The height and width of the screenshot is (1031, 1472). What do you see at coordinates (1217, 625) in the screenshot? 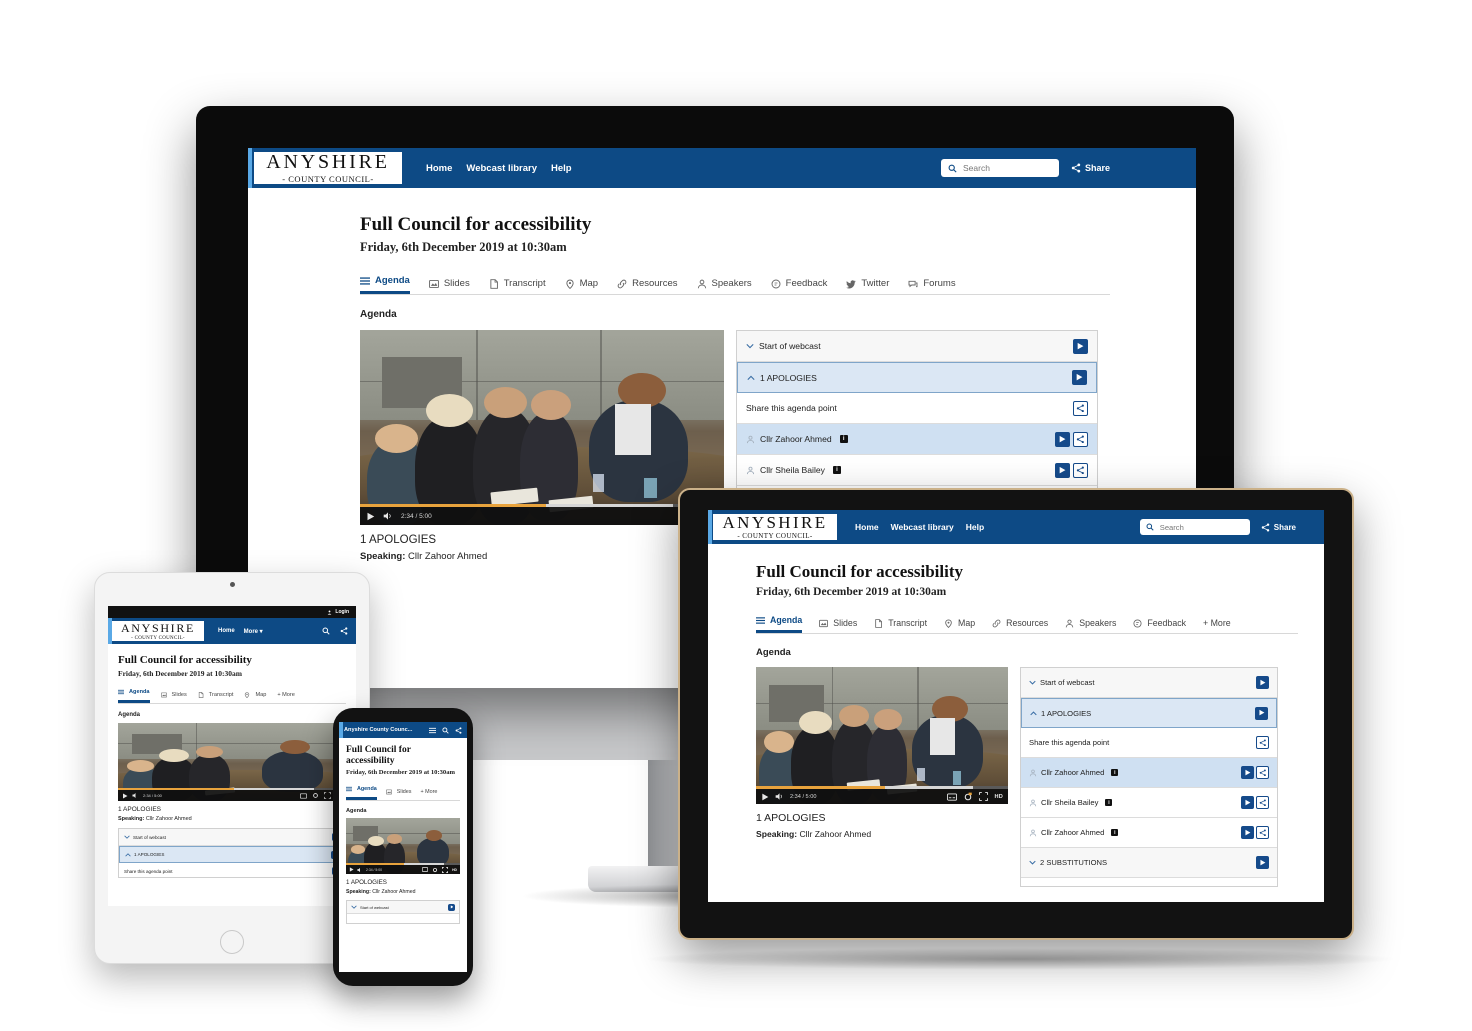
I see `tab-more: + More` at bounding box center [1217, 625].